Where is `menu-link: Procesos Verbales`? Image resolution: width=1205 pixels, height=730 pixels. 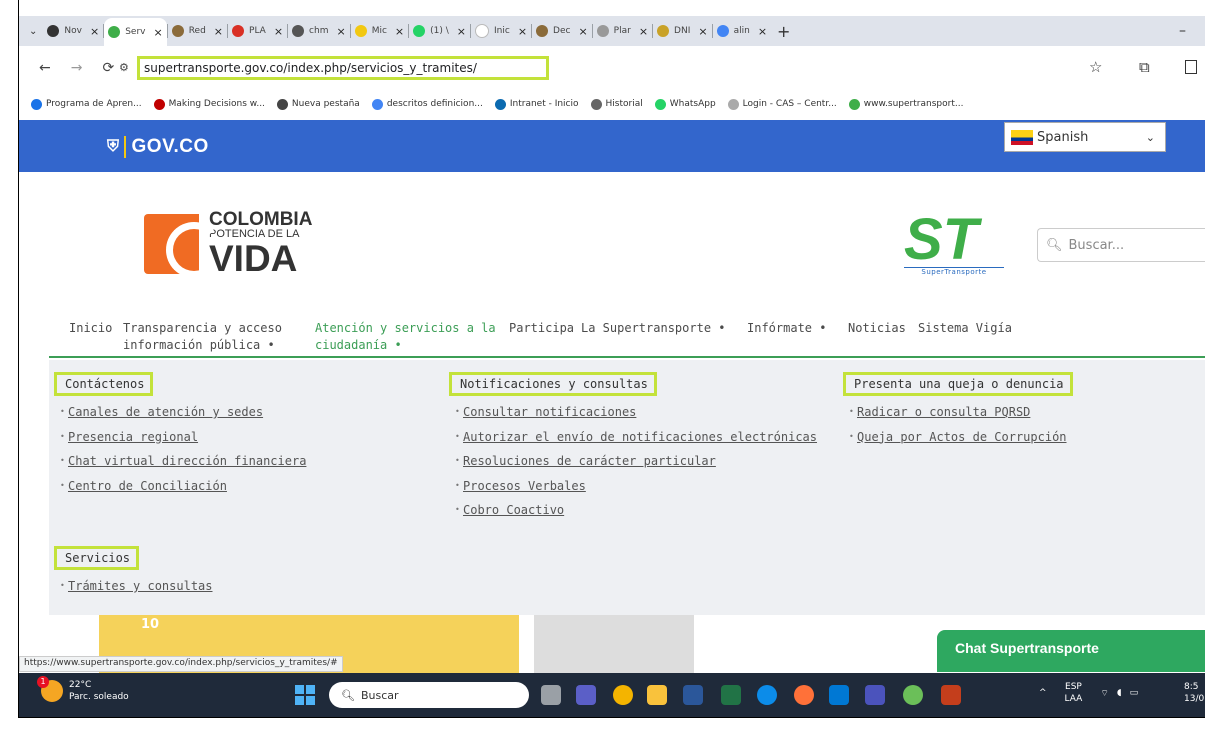
menu-link: Procesos Verbales is located at coordinates (633, 486).